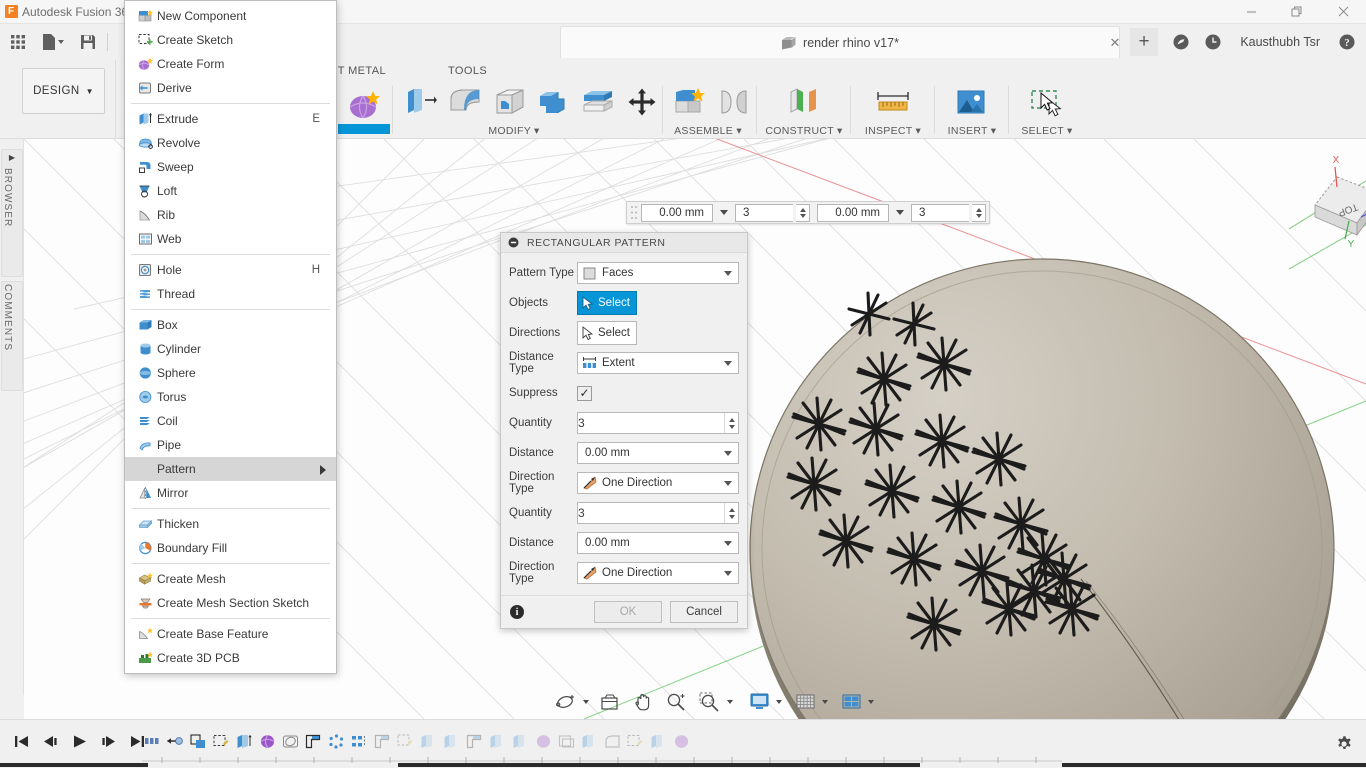 The image size is (1366, 768). I want to click on measure-button, so click(893, 102).